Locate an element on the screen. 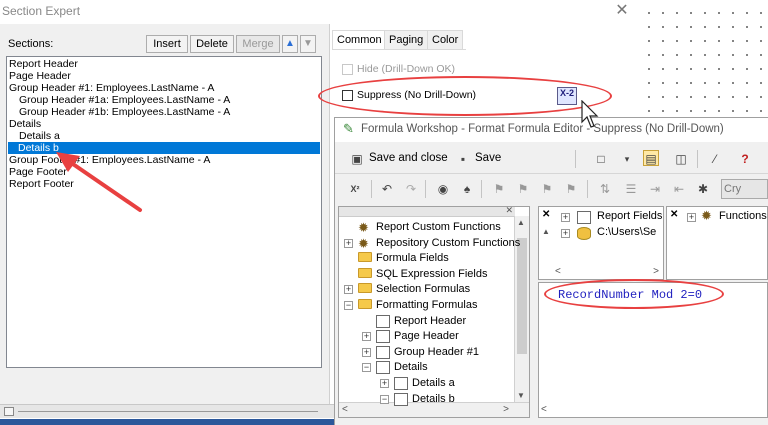  section-list-item: Report Footer is located at coordinates (41, 184).